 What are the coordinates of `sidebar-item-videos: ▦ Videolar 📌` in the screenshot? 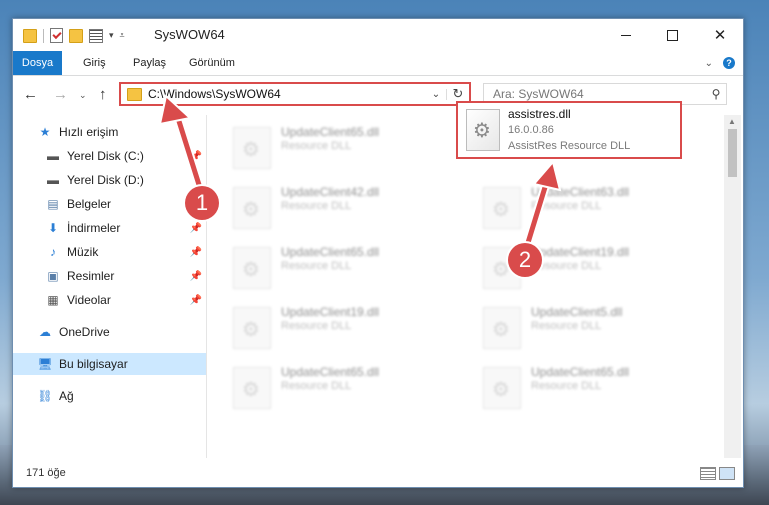 It's located at (109, 300).